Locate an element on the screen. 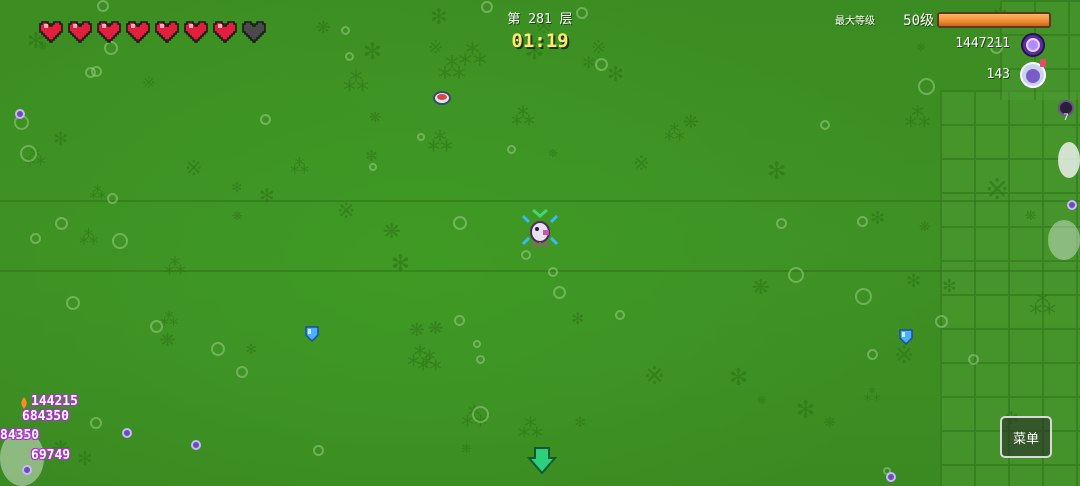  coin-count: 1447211 is located at coordinates (982, 43).